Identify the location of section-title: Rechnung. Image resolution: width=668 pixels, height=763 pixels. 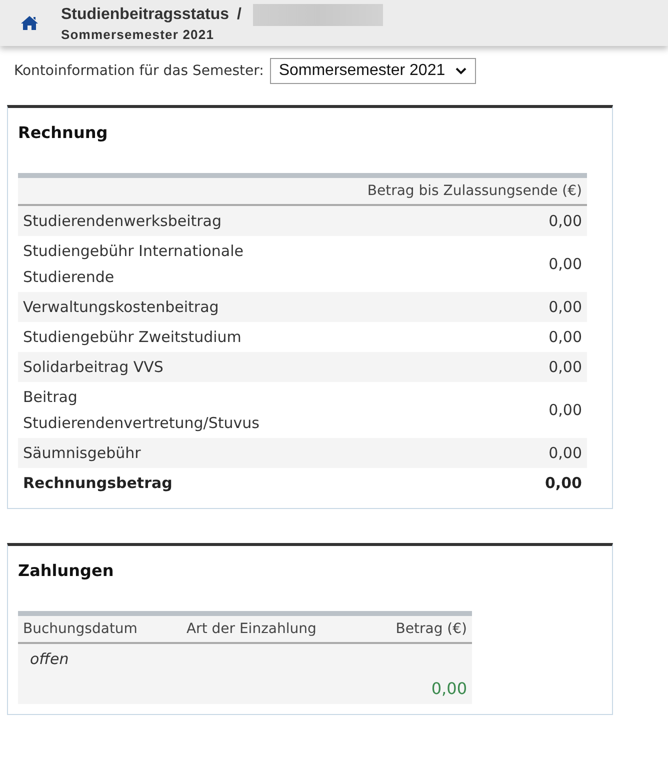
(63, 132).